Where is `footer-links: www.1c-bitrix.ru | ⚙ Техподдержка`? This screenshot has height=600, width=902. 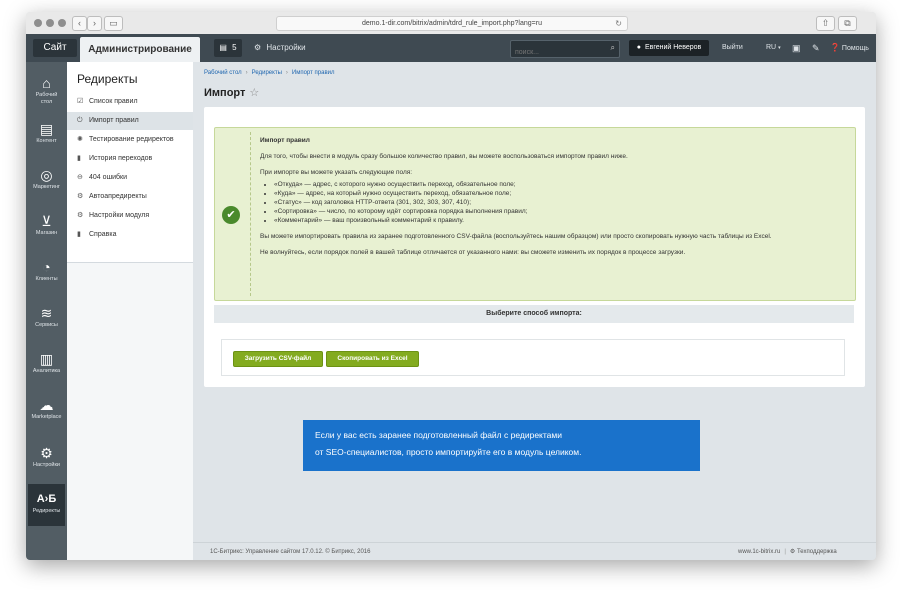
footer-links: www.1c-bitrix.ru | ⚙ Техподдержка is located at coordinates (787, 551).